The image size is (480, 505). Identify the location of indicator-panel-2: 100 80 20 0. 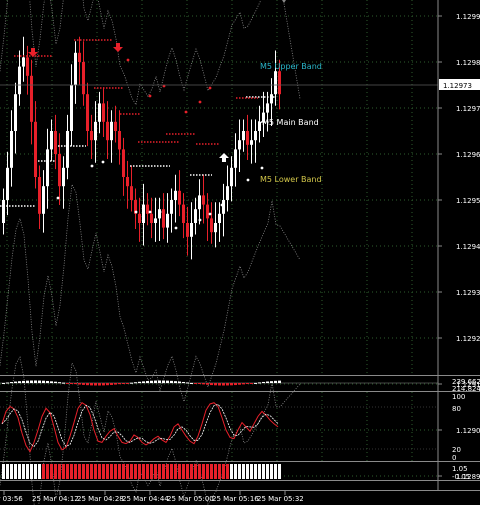
(232, 427).